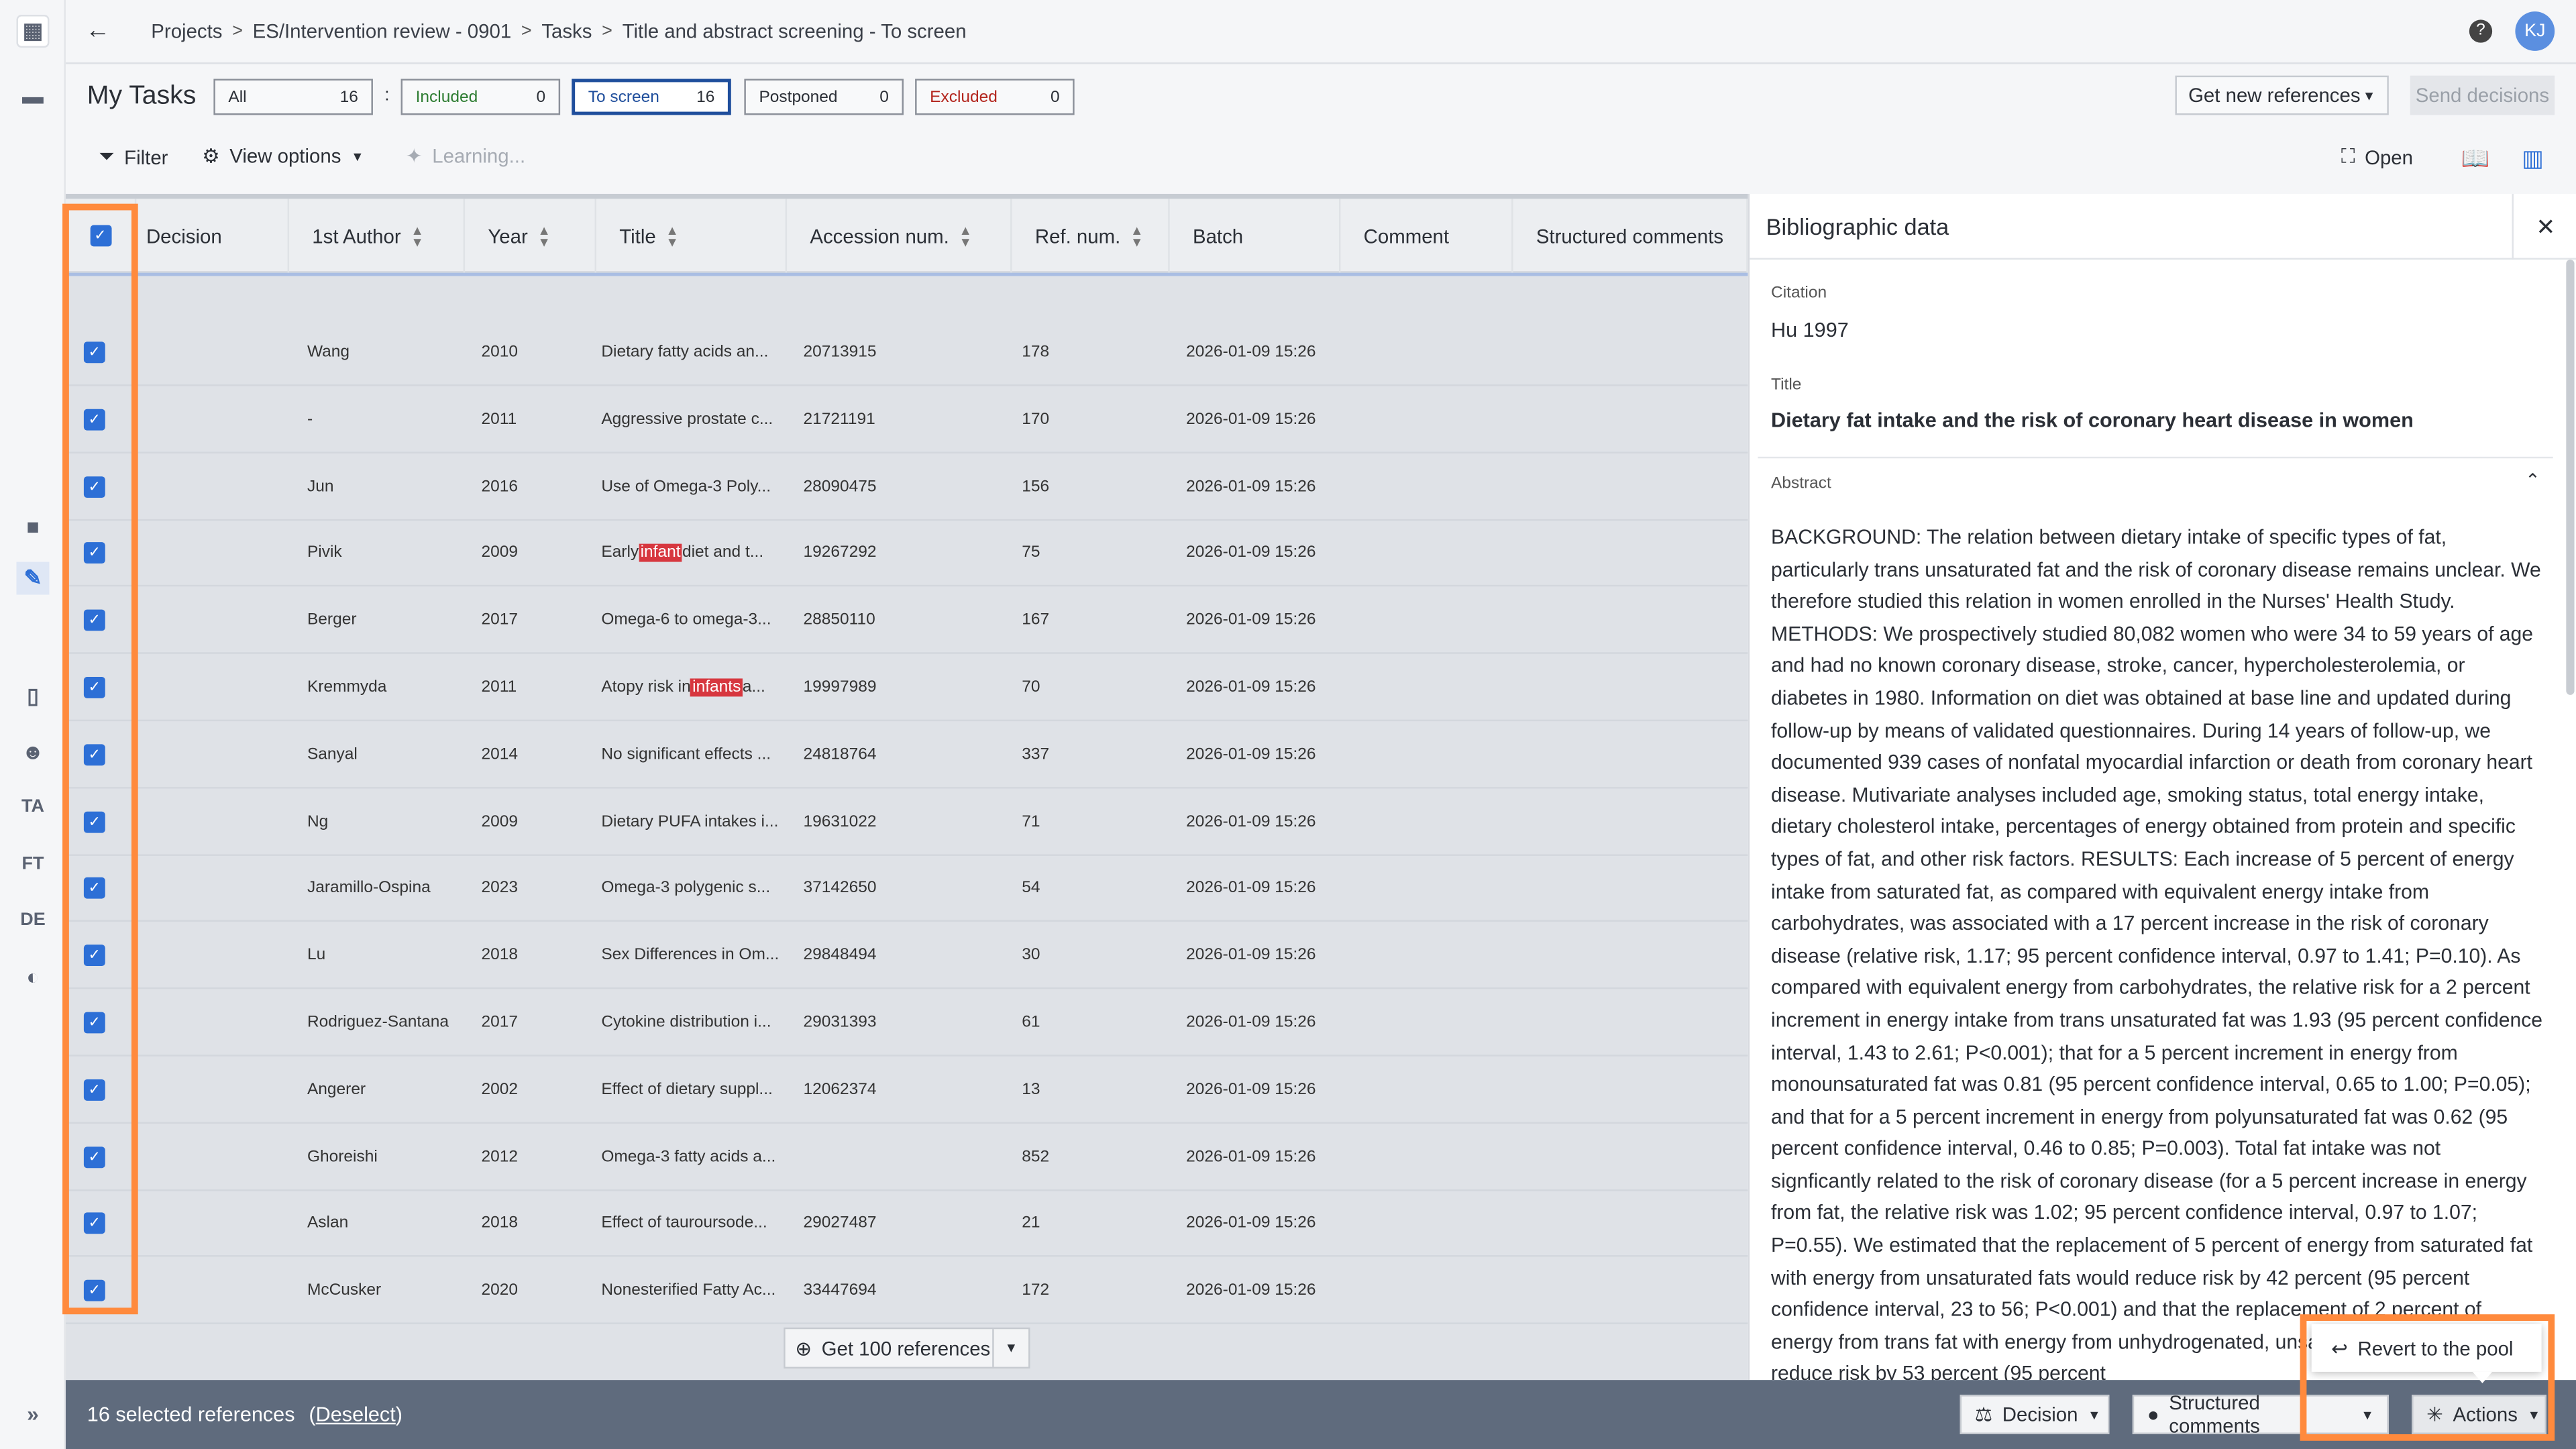 The height and width of the screenshot is (1449, 2576). I want to click on expand-sidebar-icon: », so click(32, 1413).